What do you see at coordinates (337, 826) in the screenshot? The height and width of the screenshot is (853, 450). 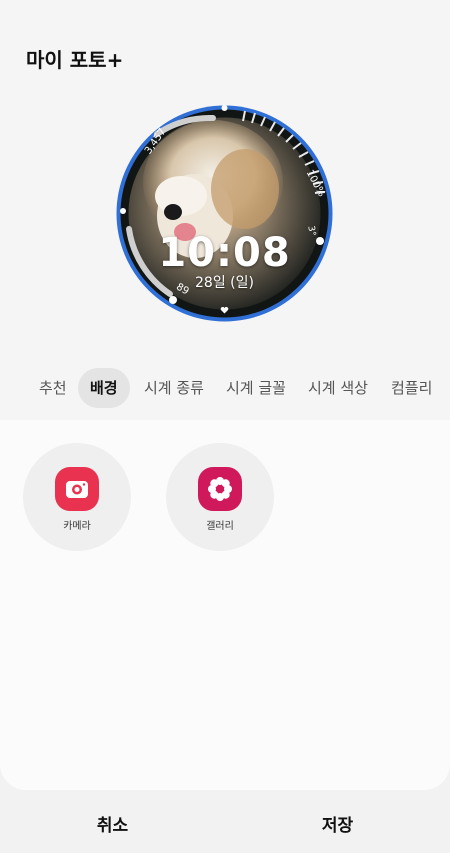 I see `save-button: 저장` at bounding box center [337, 826].